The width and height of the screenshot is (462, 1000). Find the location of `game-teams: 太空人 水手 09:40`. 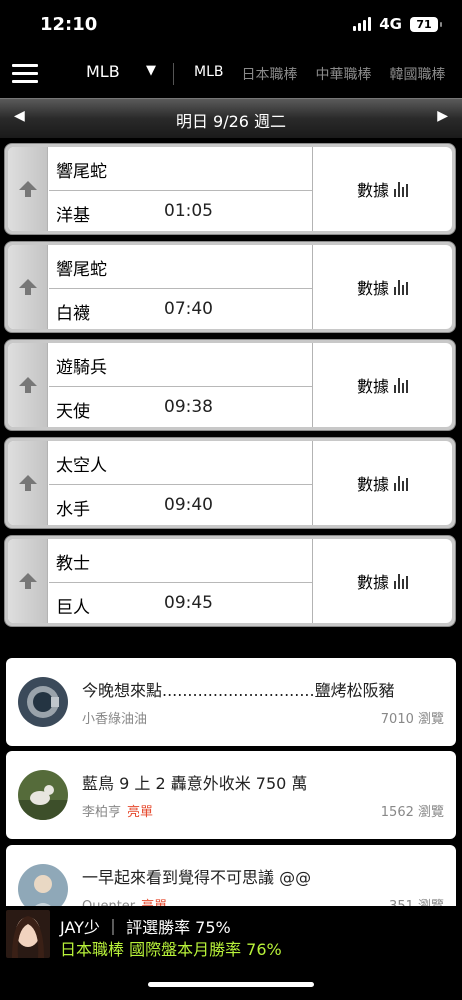

game-teams: 太空人 水手 09:40 is located at coordinates (180, 483).